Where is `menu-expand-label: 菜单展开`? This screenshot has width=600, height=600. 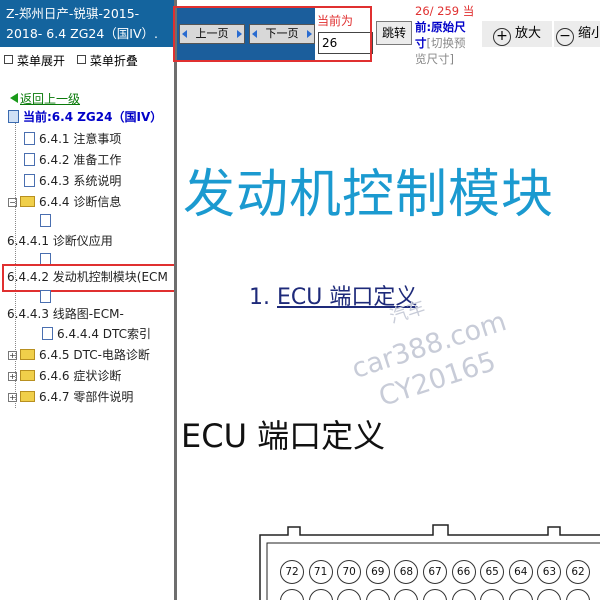 menu-expand-label: 菜单展开 is located at coordinates (41, 61).